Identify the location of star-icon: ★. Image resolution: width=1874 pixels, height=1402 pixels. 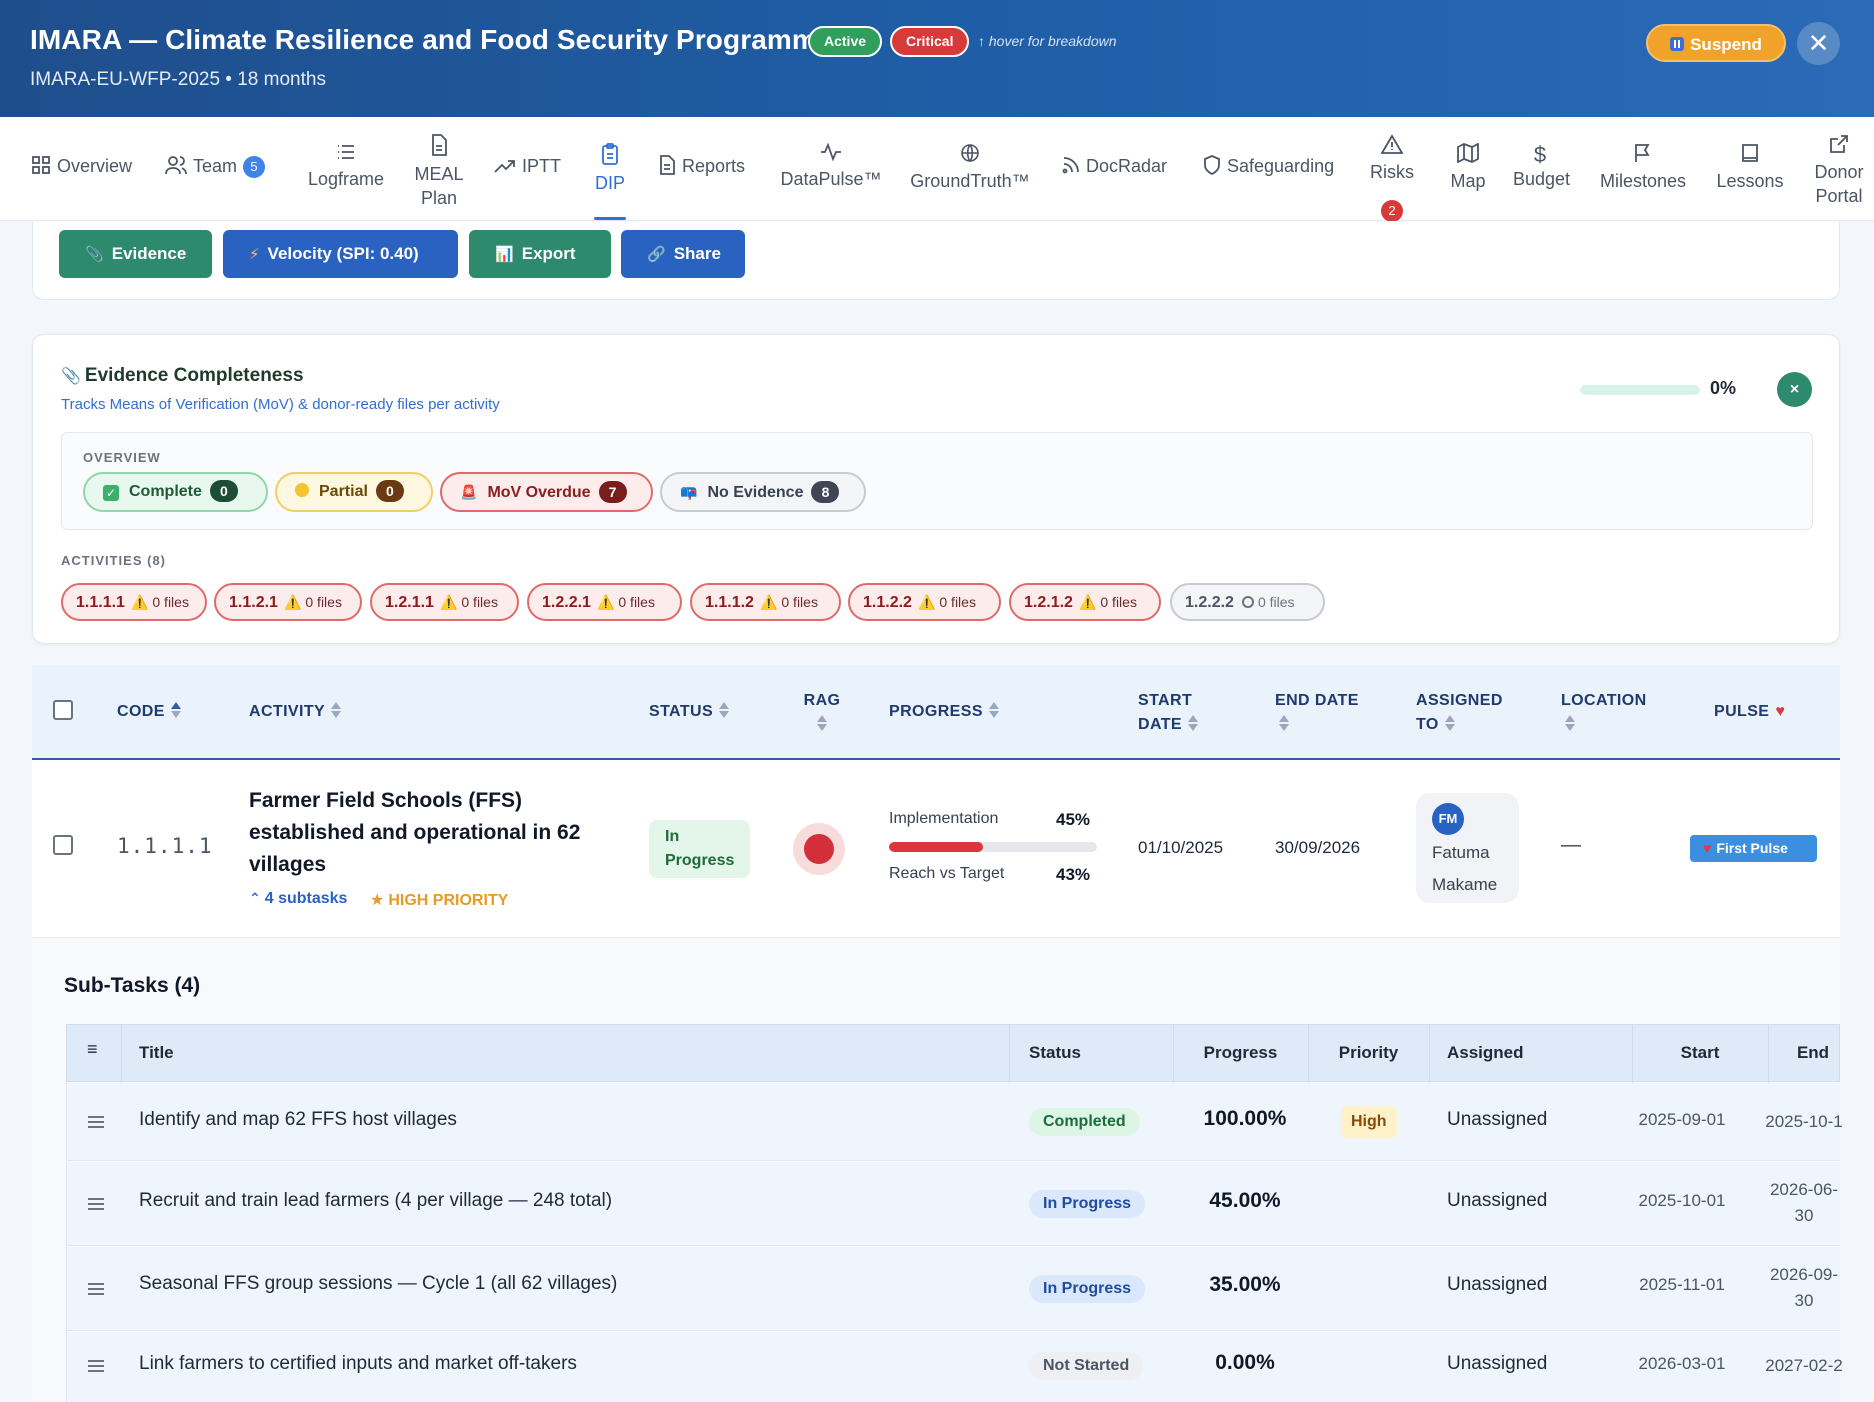
(377, 900).